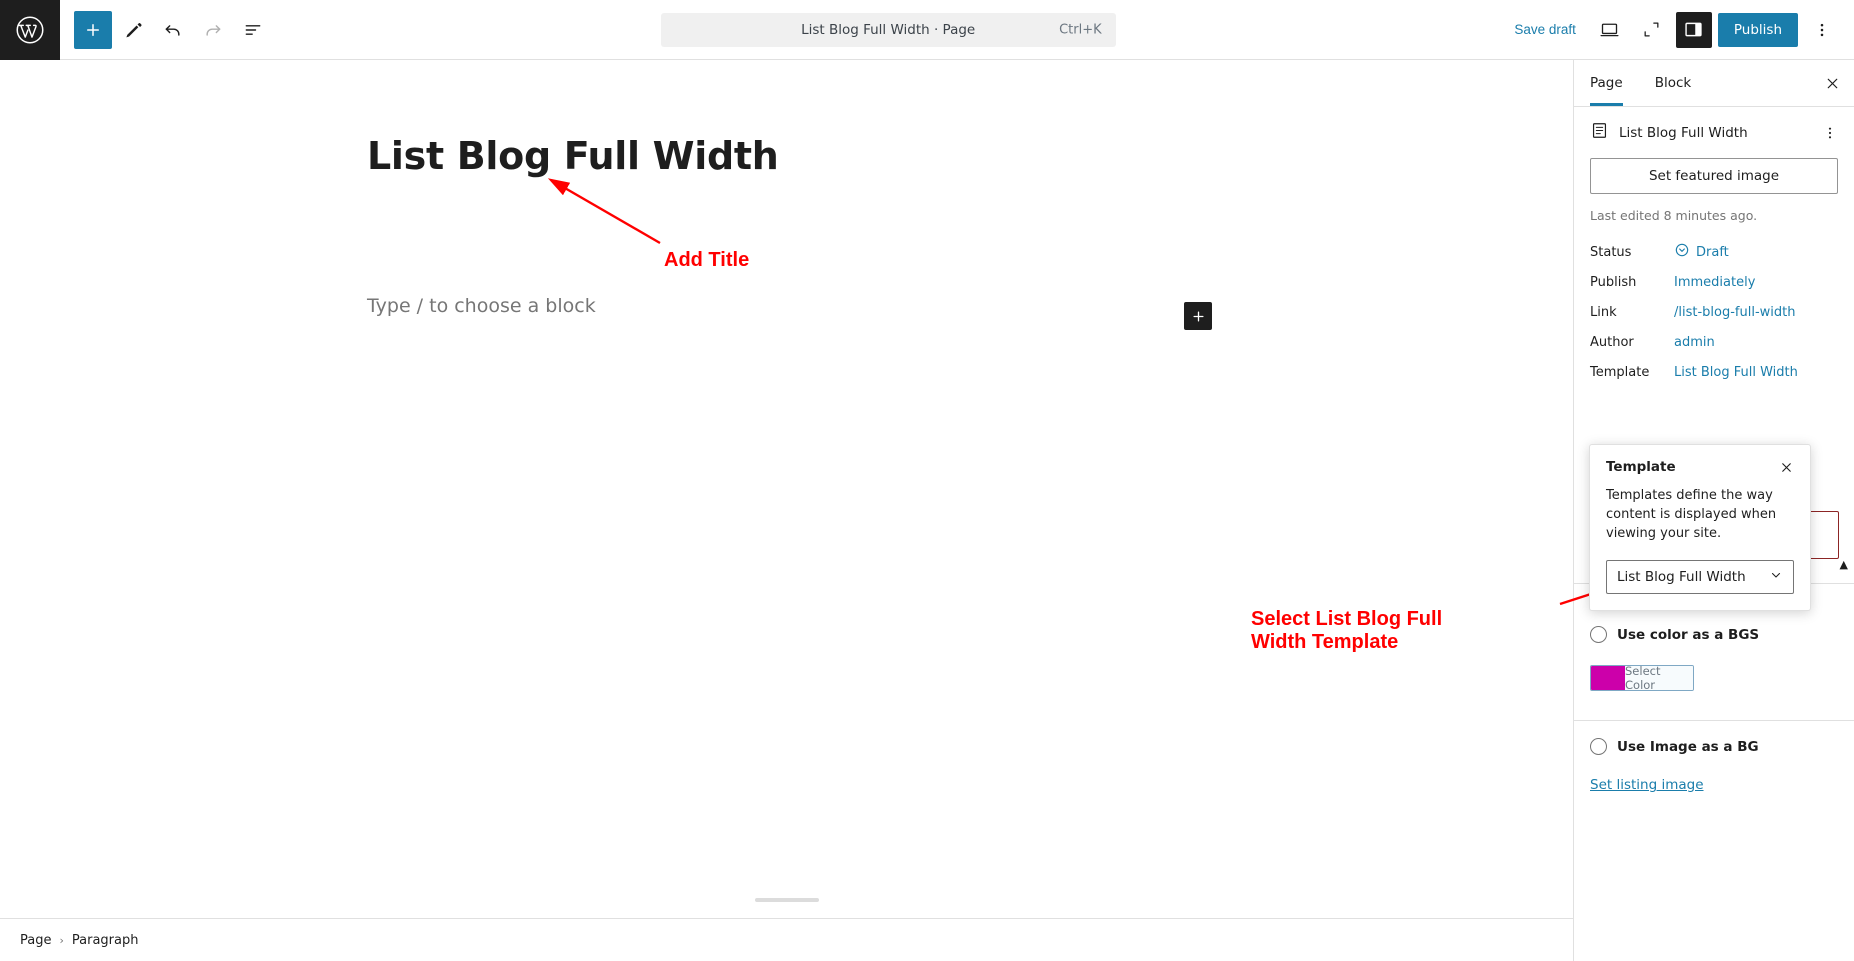  I want to click on document-title-label: List Blog Full Width · Page, so click(888, 29).